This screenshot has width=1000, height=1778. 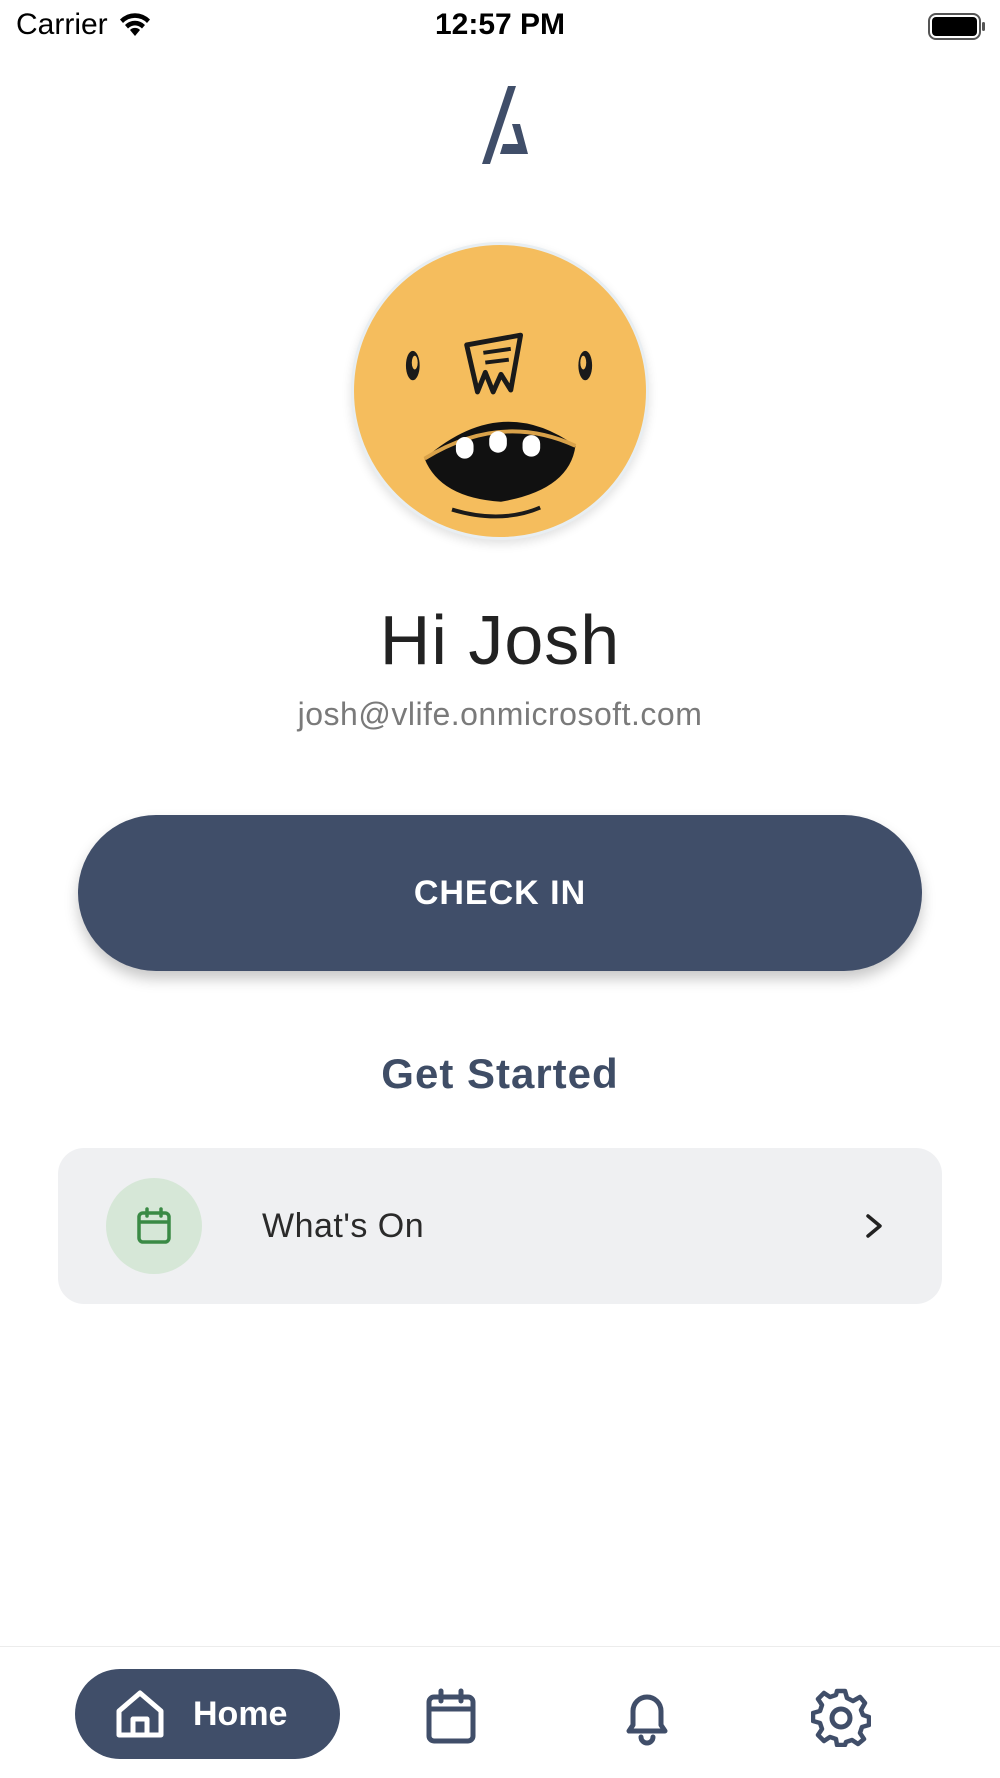 What do you see at coordinates (500, 1073) in the screenshot?
I see `get-started-heading: Get Started` at bounding box center [500, 1073].